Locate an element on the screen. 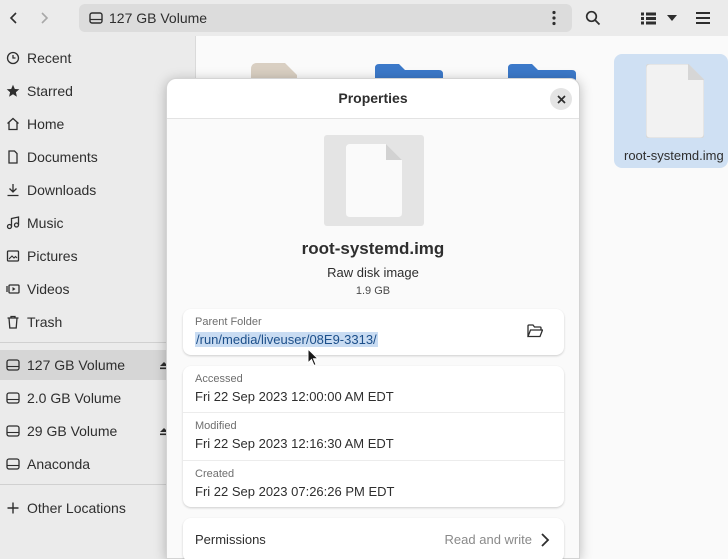 The image size is (728, 559). parent-folder-path: /run/media/liveuser/08E9-3313/ is located at coordinates (286, 339).